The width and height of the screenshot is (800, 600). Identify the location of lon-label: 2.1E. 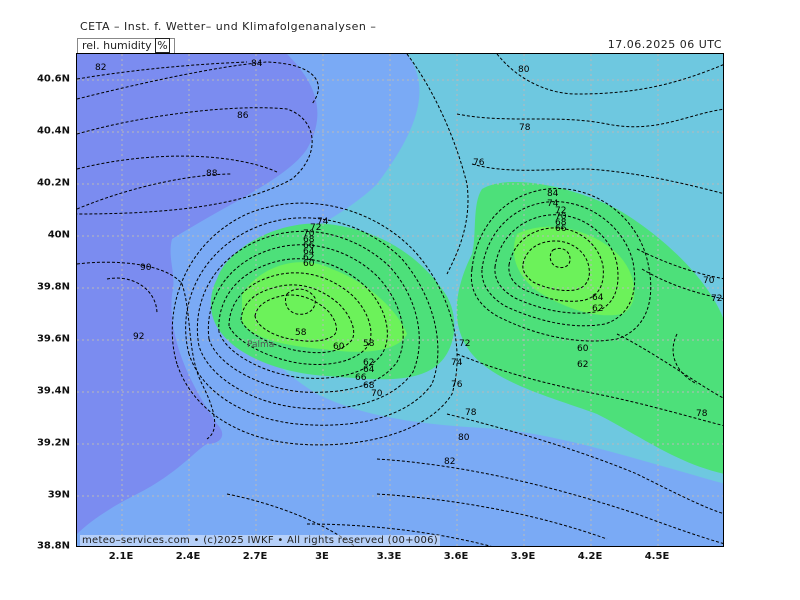
(121, 556).